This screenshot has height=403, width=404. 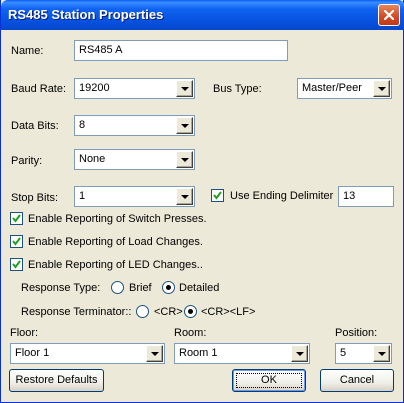 What do you see at coordinates (140, 288) in the screenshot?
I see `response-brief-label: Brief` at bounding box center [140, 288].